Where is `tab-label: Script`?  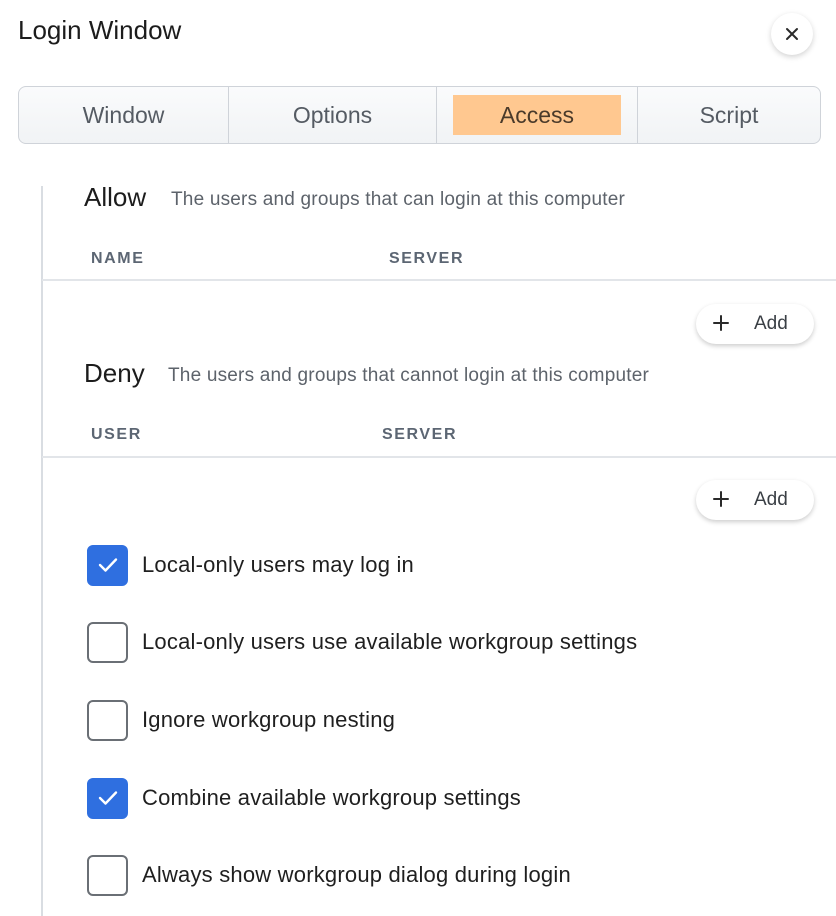 tab-label: Script is located at coordinates (729, 114).